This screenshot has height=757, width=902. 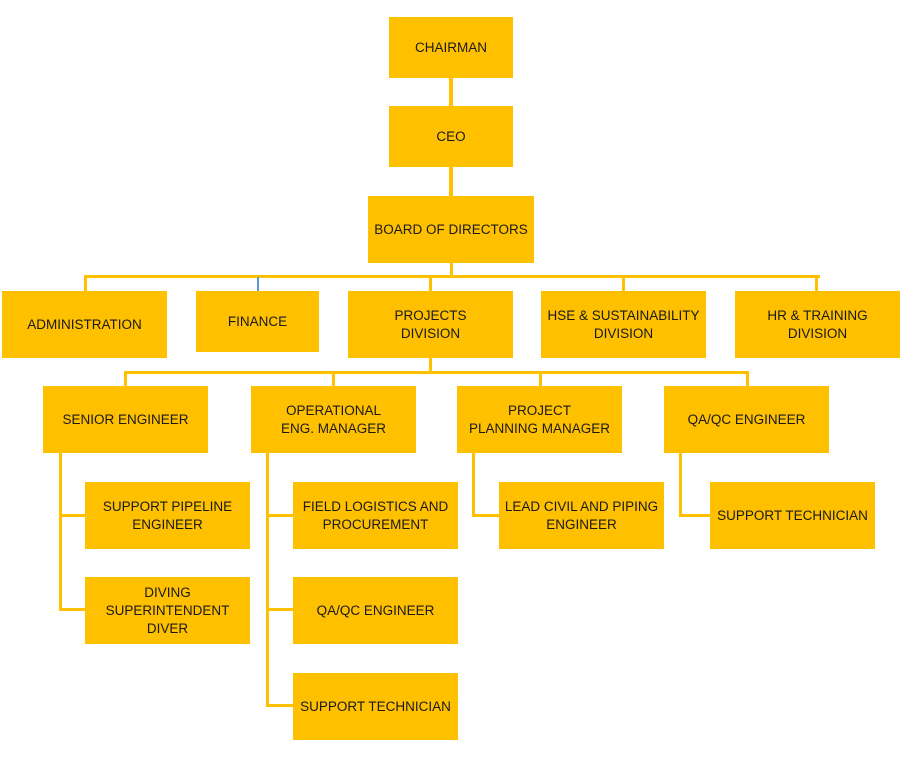 What do you see at coordinates (430, 315) in the screenshot?
I see `node-label-line: PROJECTS` at bounding box center [430, 315].